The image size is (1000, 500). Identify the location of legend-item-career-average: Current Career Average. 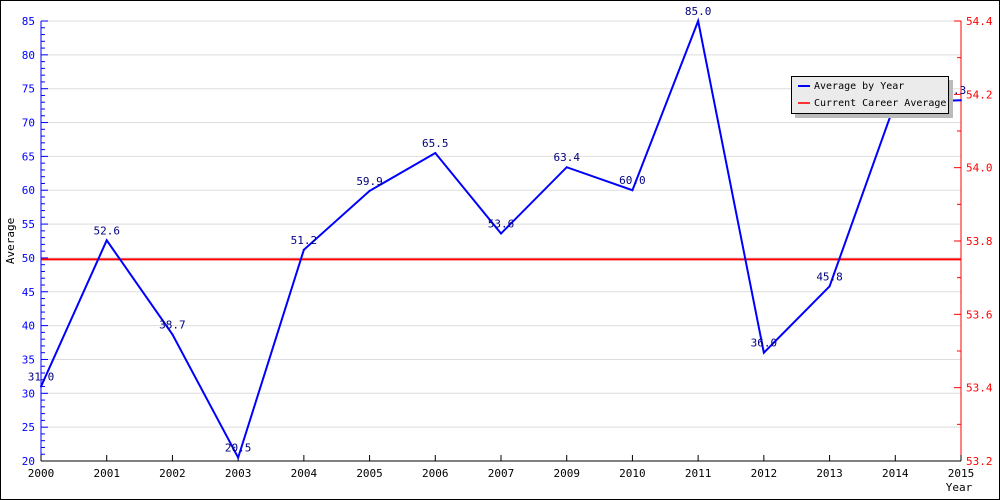
(873, 103).